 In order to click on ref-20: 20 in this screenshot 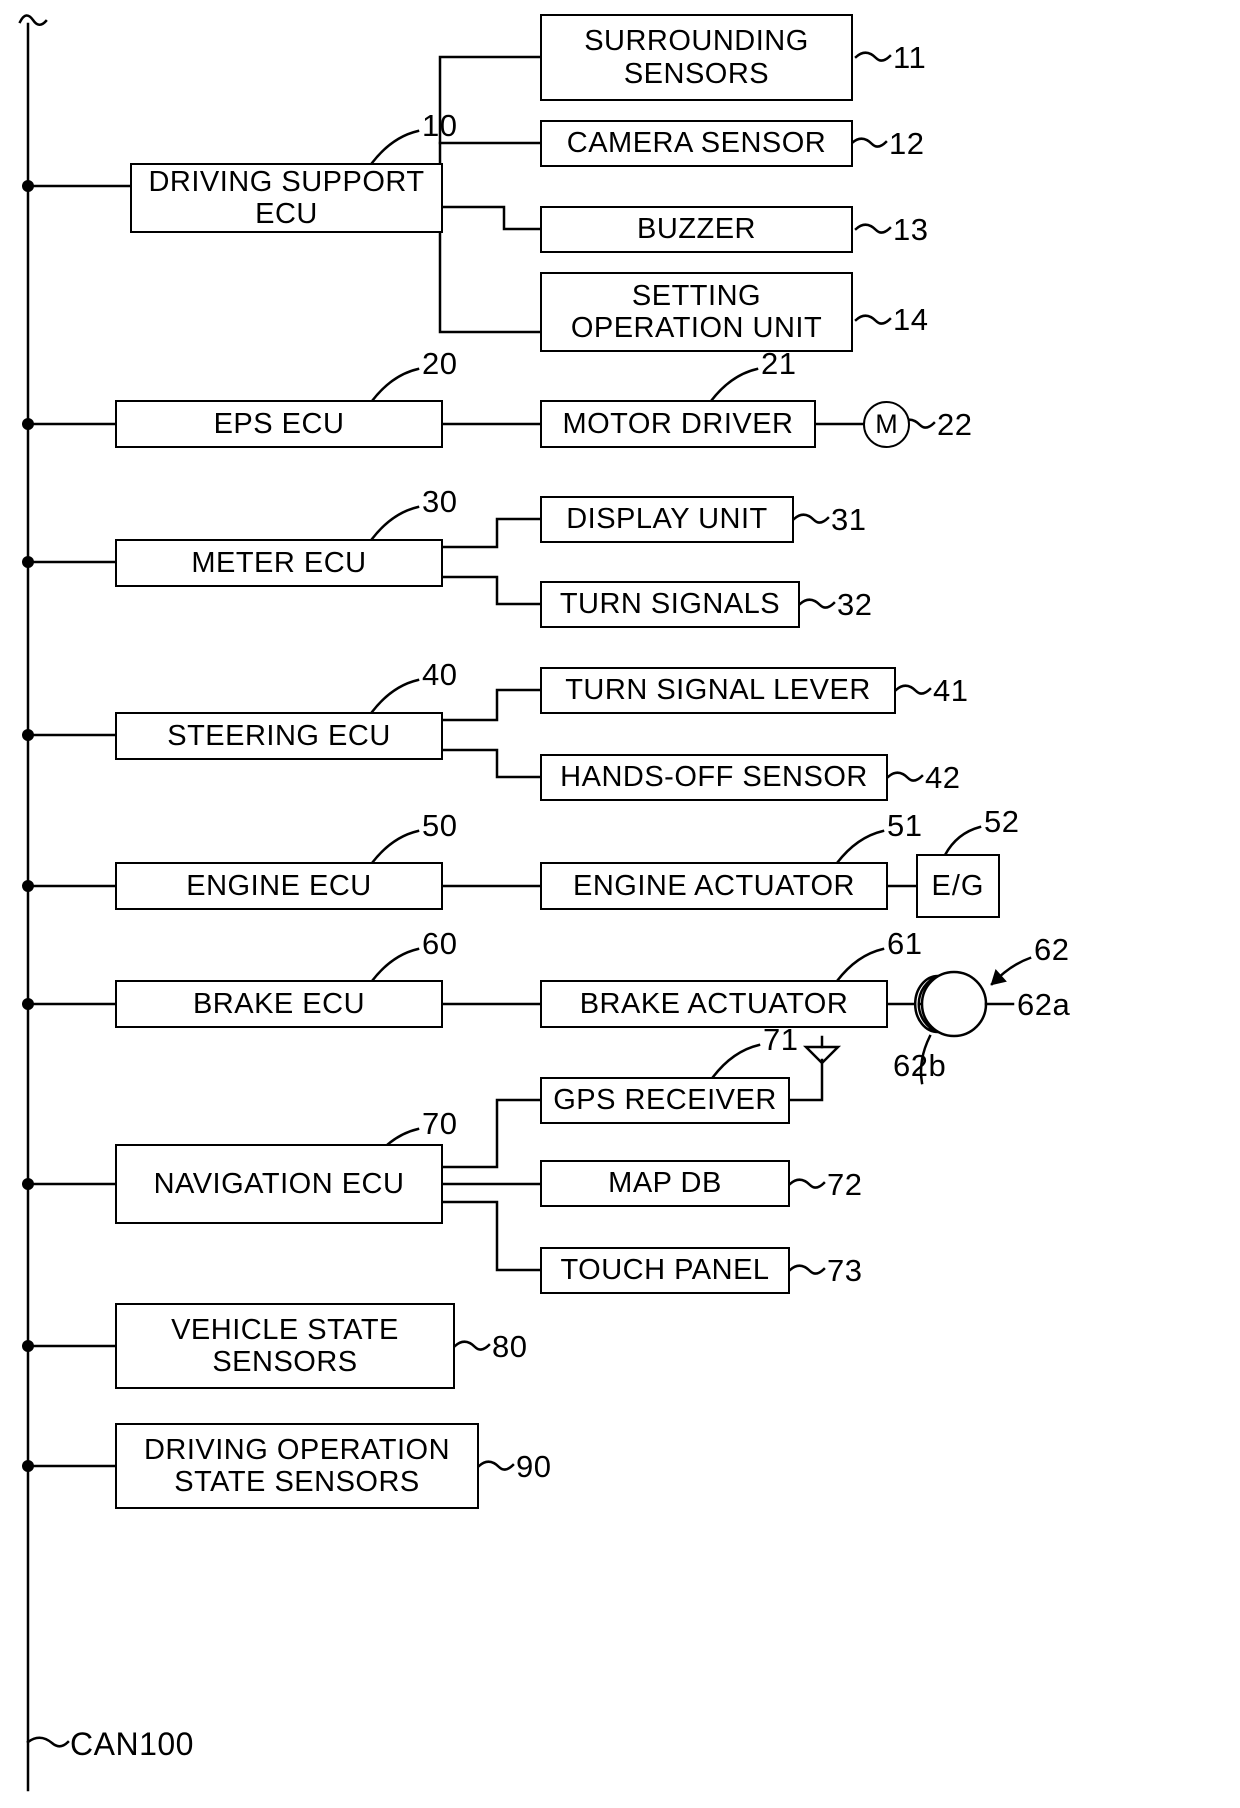, I will do `click(440, 363)`.